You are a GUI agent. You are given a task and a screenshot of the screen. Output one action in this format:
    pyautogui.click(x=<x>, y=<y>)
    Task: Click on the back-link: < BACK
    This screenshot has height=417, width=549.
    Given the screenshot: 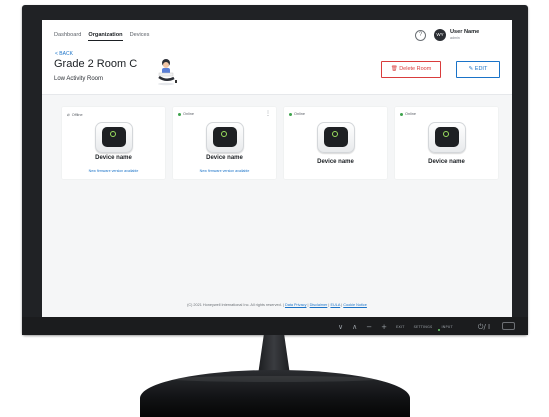 What is the action you would take?
    pyautogui.click(x=64, y=54)
    